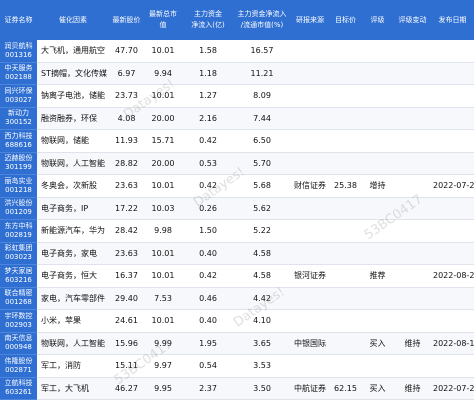 The height and width of the screenshot is (411, 474). I want to click on inflow-cell: 0.46, so click(208, 298).